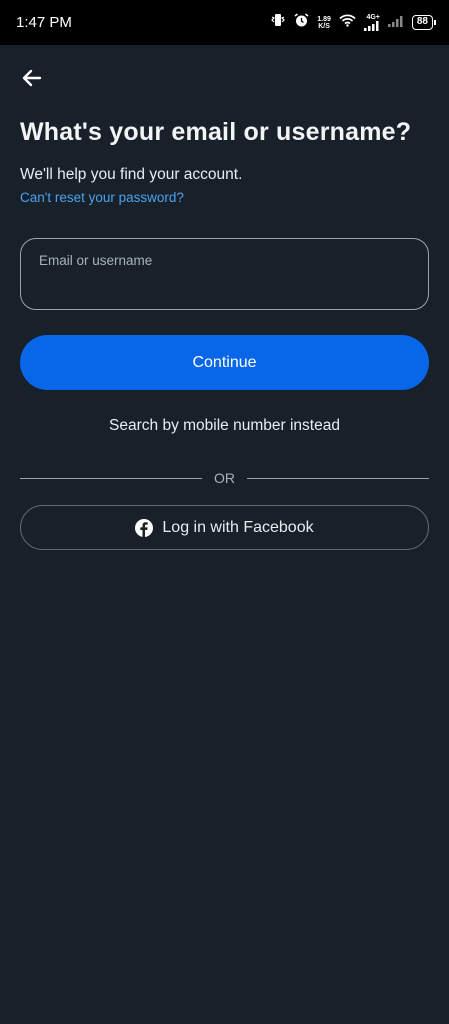 This screenshot has width=449, height=1024. What do you see at coordinates (238, 527) in the screenshot?
I see `facebook-login-label: Log in with Facebook` at bounding box center [238, 527].